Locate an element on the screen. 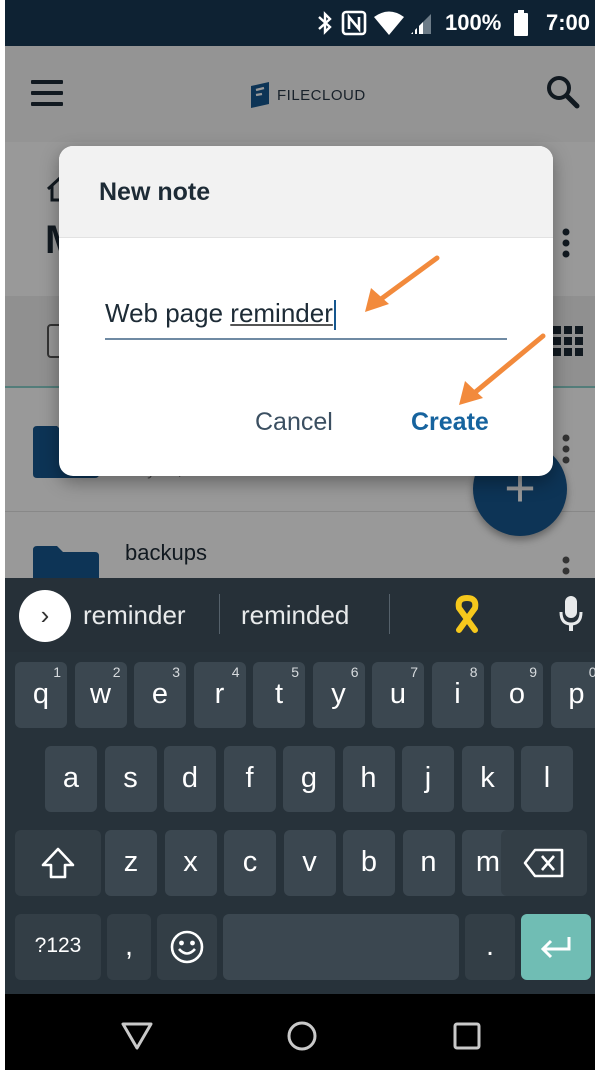 This screenshot has height=1070, width=600. key-u: u7 is located at coordinates (398, 695).